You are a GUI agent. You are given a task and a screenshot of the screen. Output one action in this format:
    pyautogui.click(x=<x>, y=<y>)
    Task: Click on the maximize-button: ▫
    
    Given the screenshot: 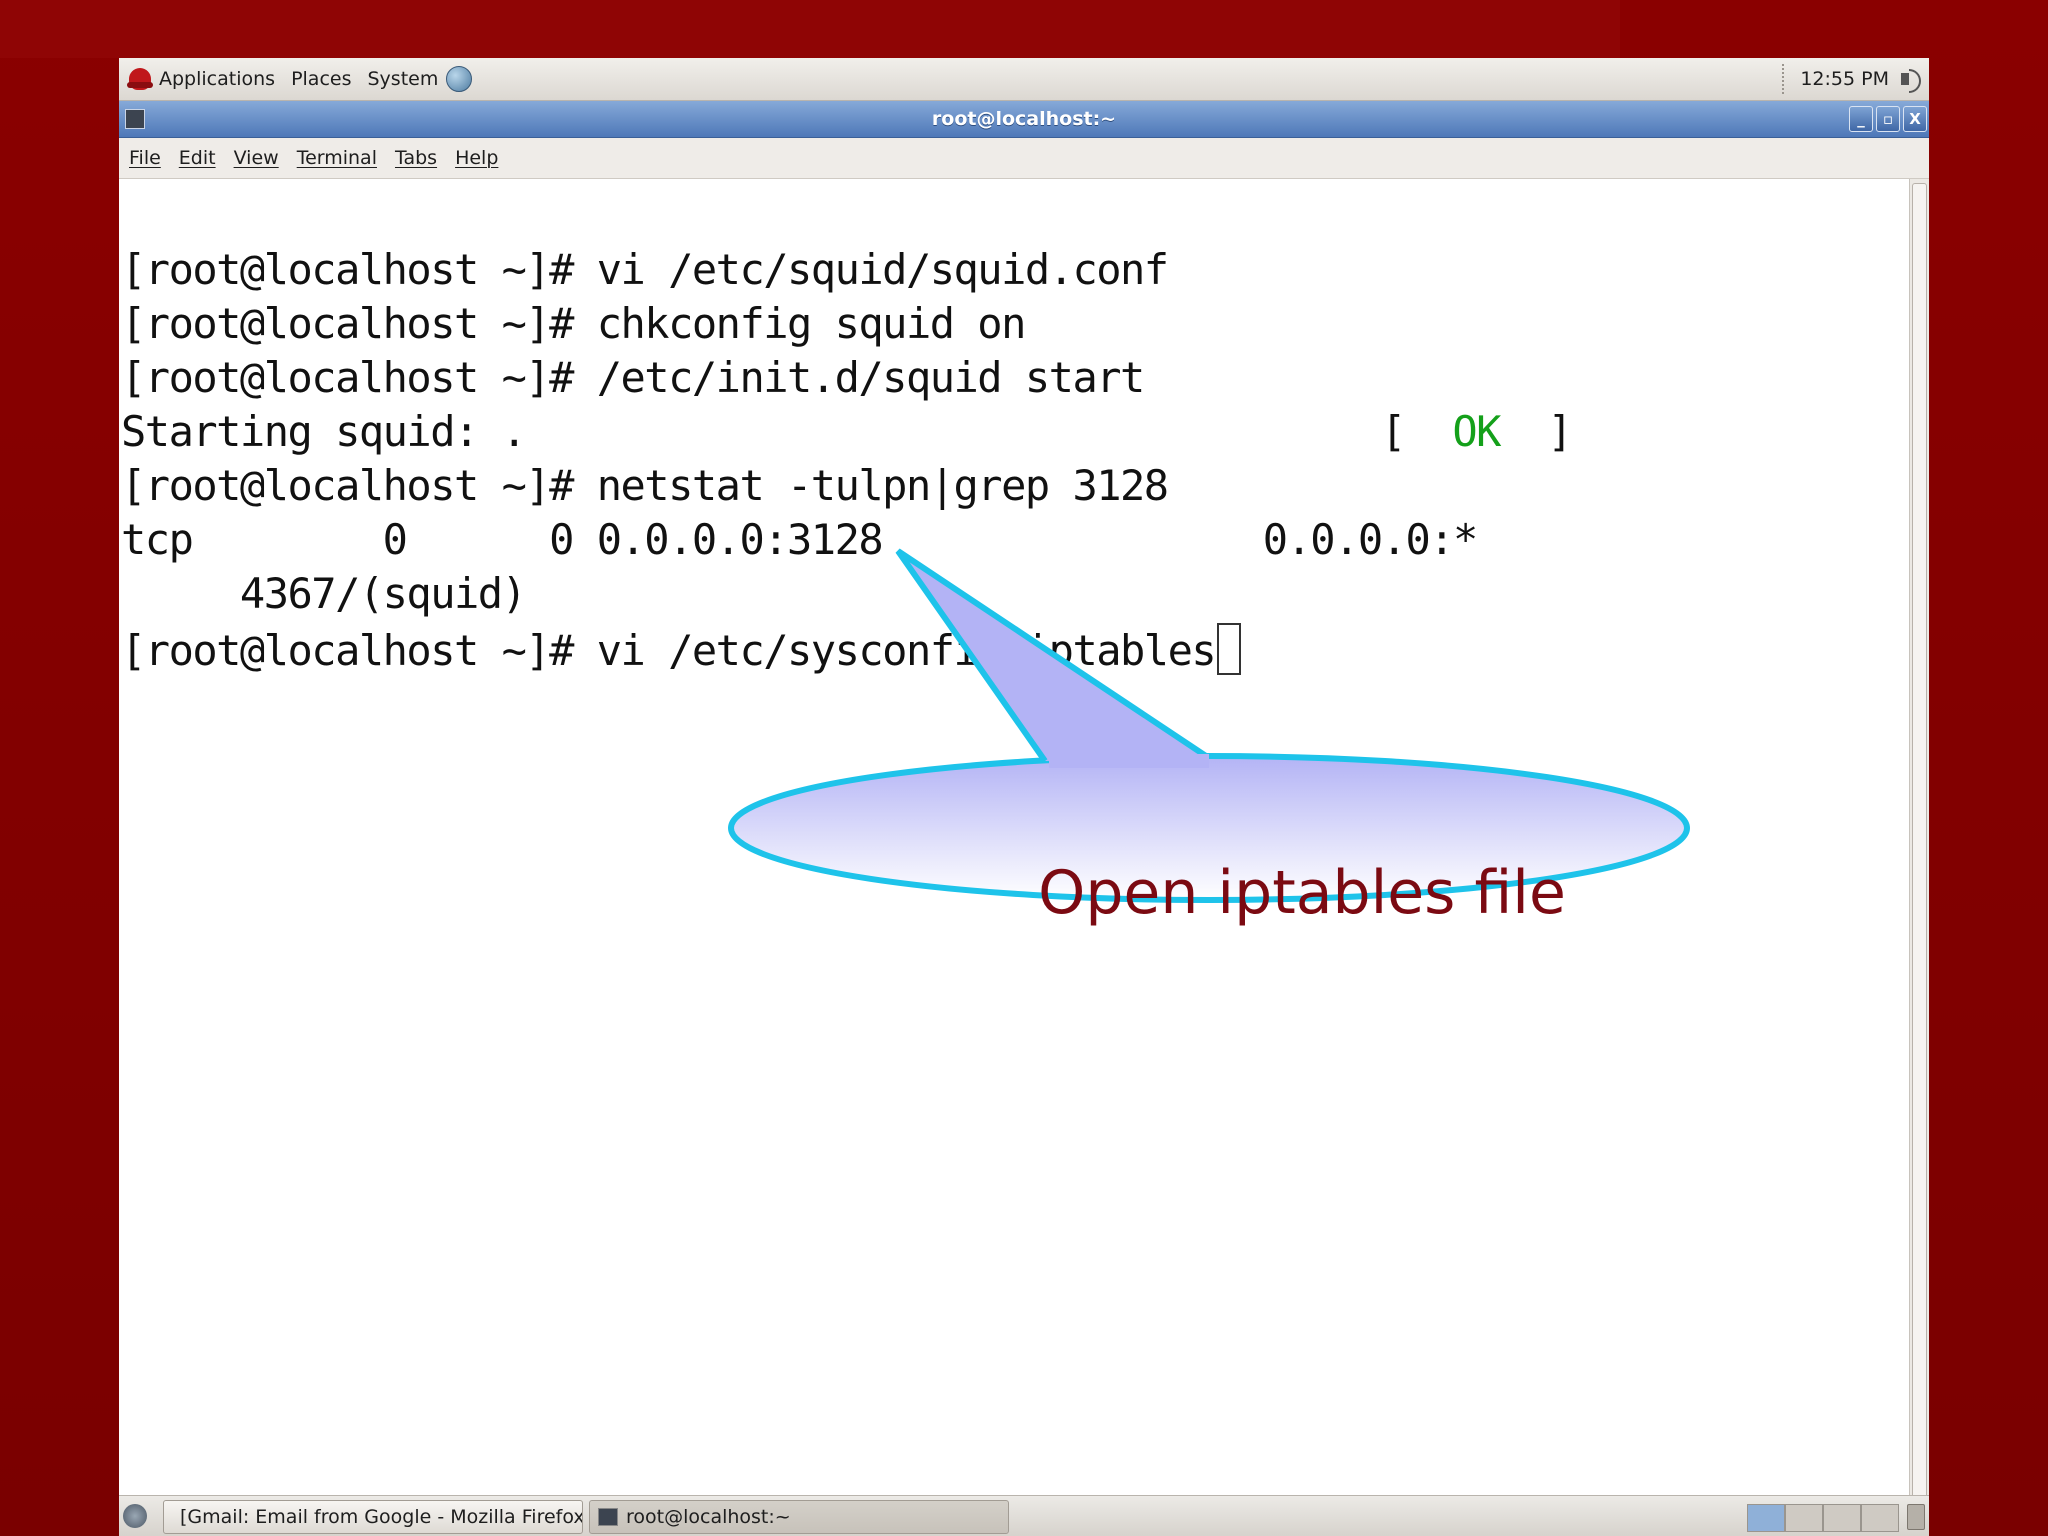 What is the action you would take?
    pyautogui.click(x=1888, y=119)
    